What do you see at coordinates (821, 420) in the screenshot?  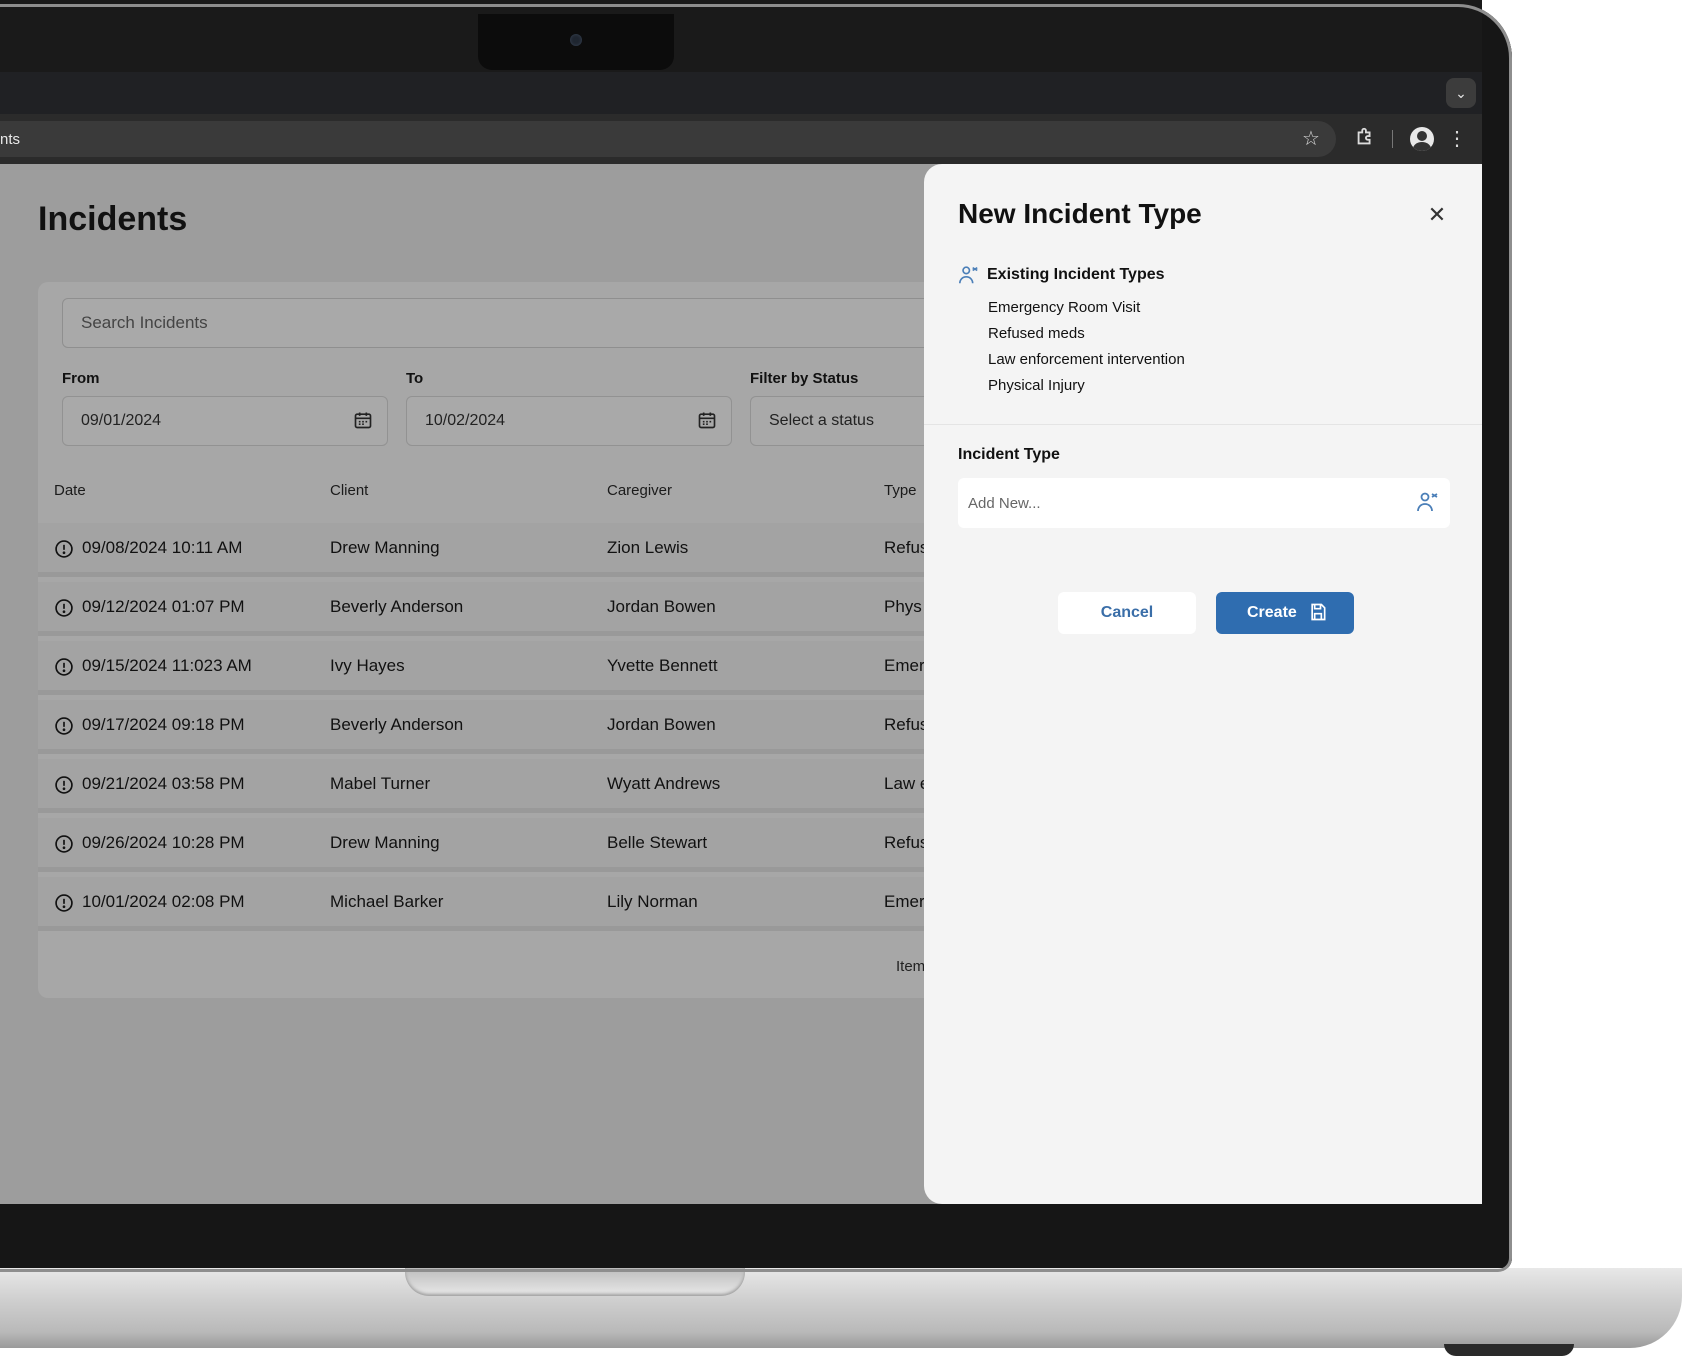 I see `status-filter-placeholder: Select a status` at bounding box center [821, 420].